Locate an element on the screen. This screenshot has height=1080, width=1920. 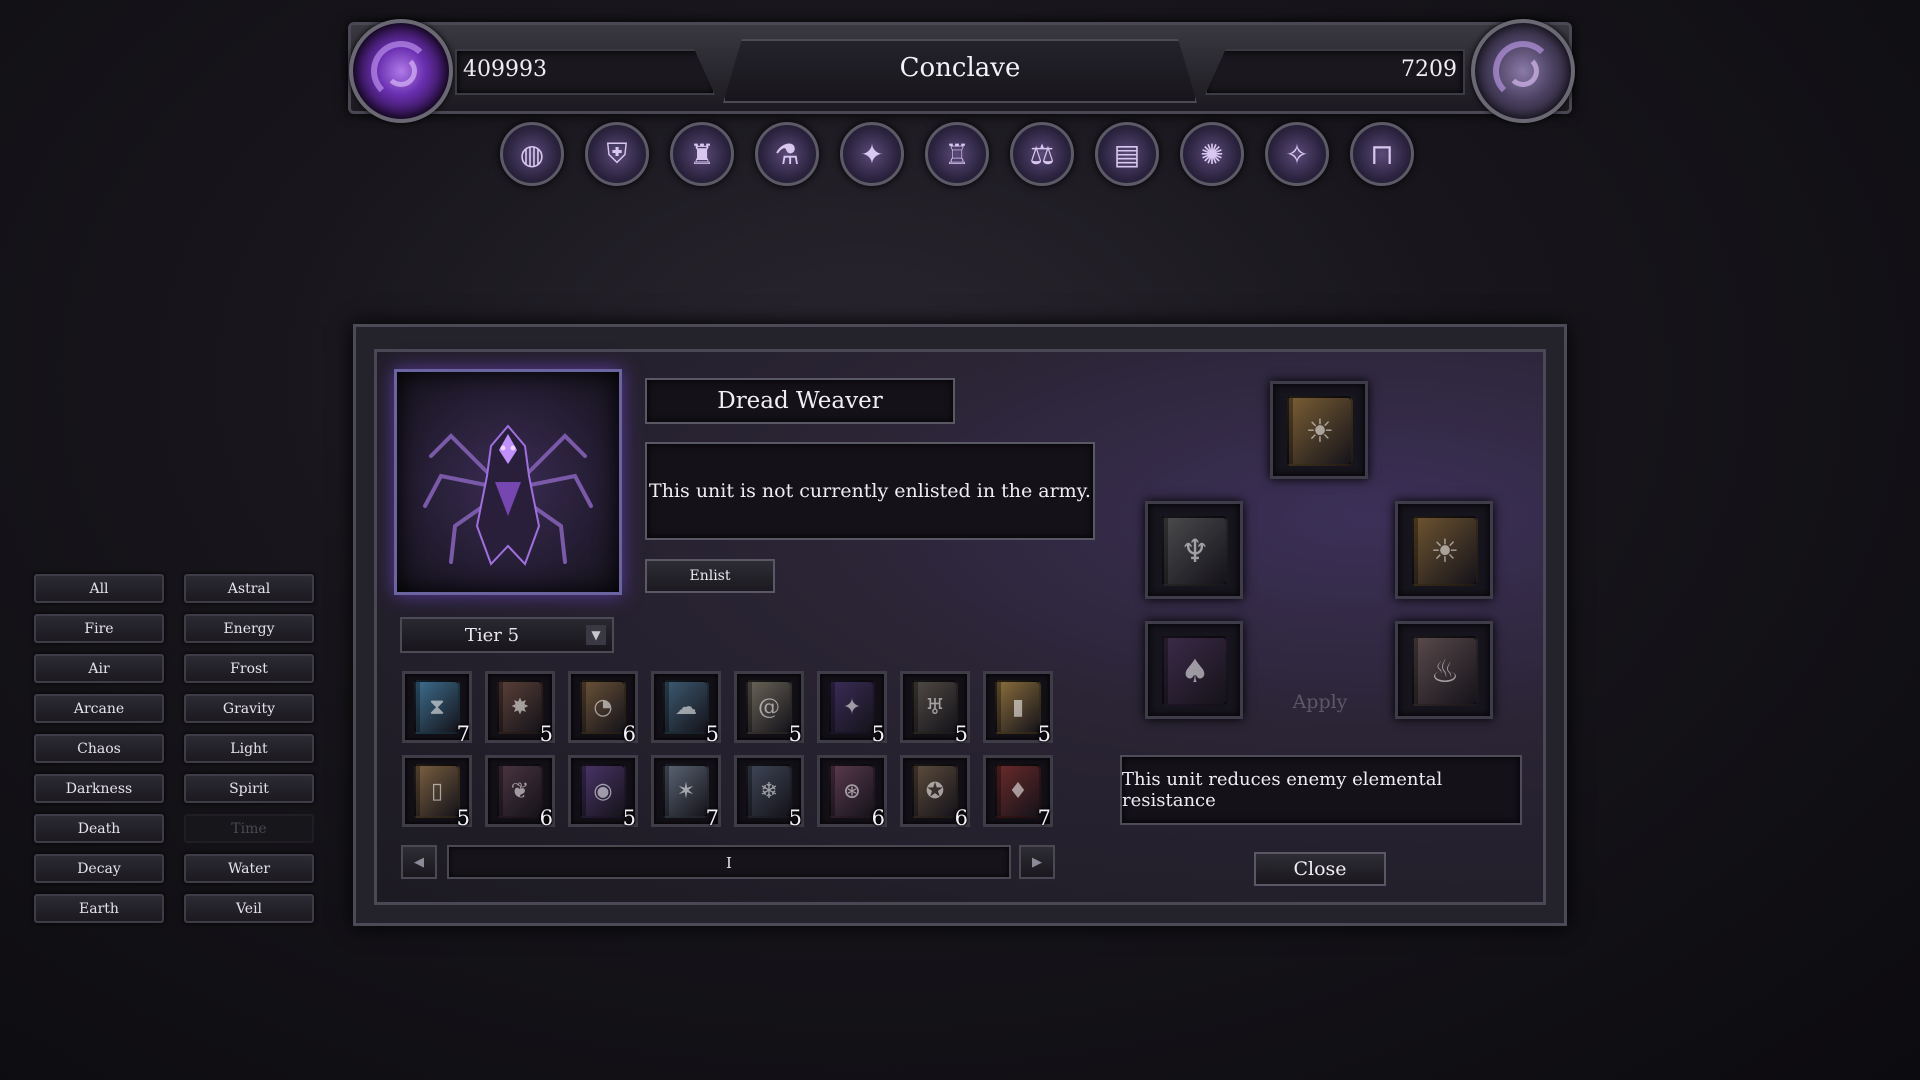
nav-tome-button: ▤ is located at coordinates (1127, 154).